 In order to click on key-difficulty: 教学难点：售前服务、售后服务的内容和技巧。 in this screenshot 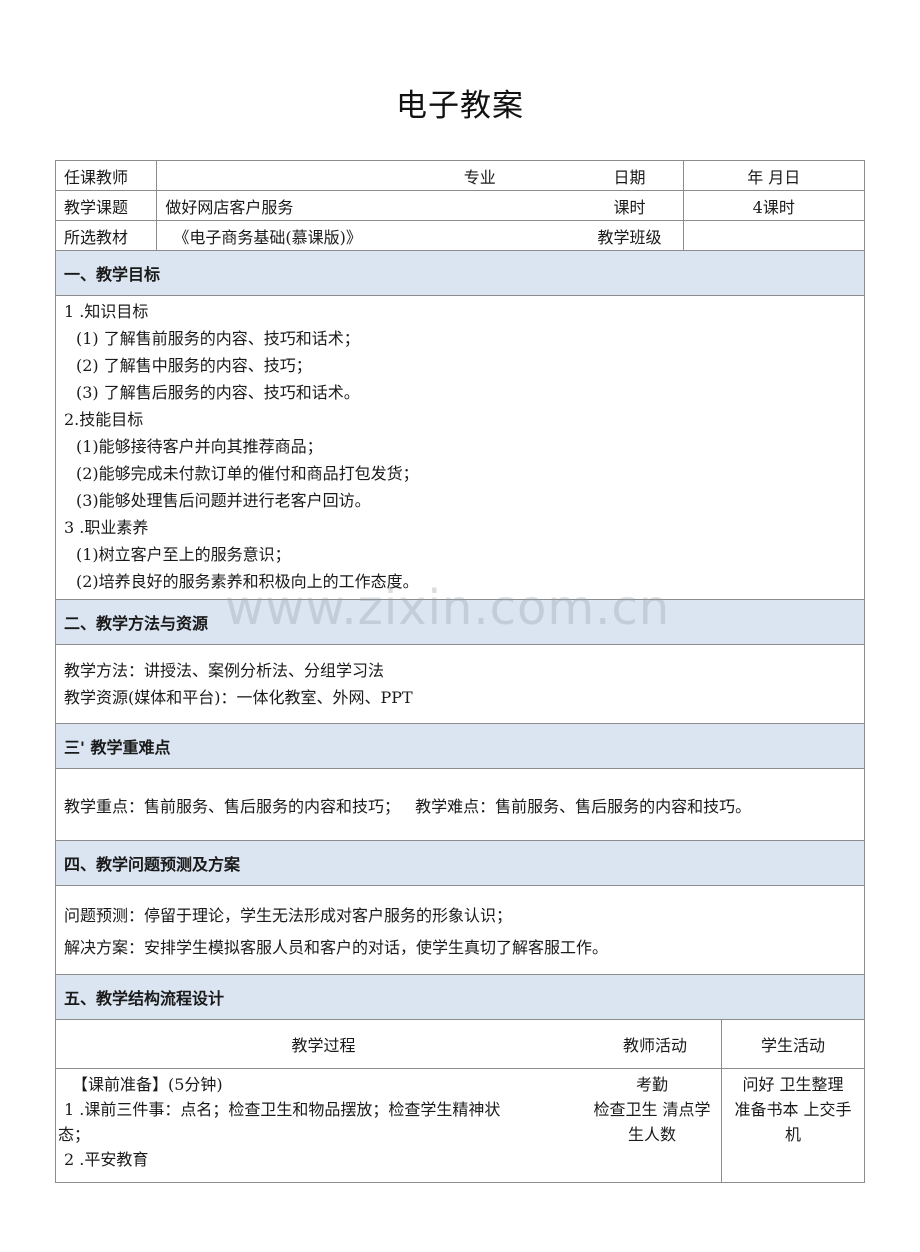, I will do `click(583, 806)`.